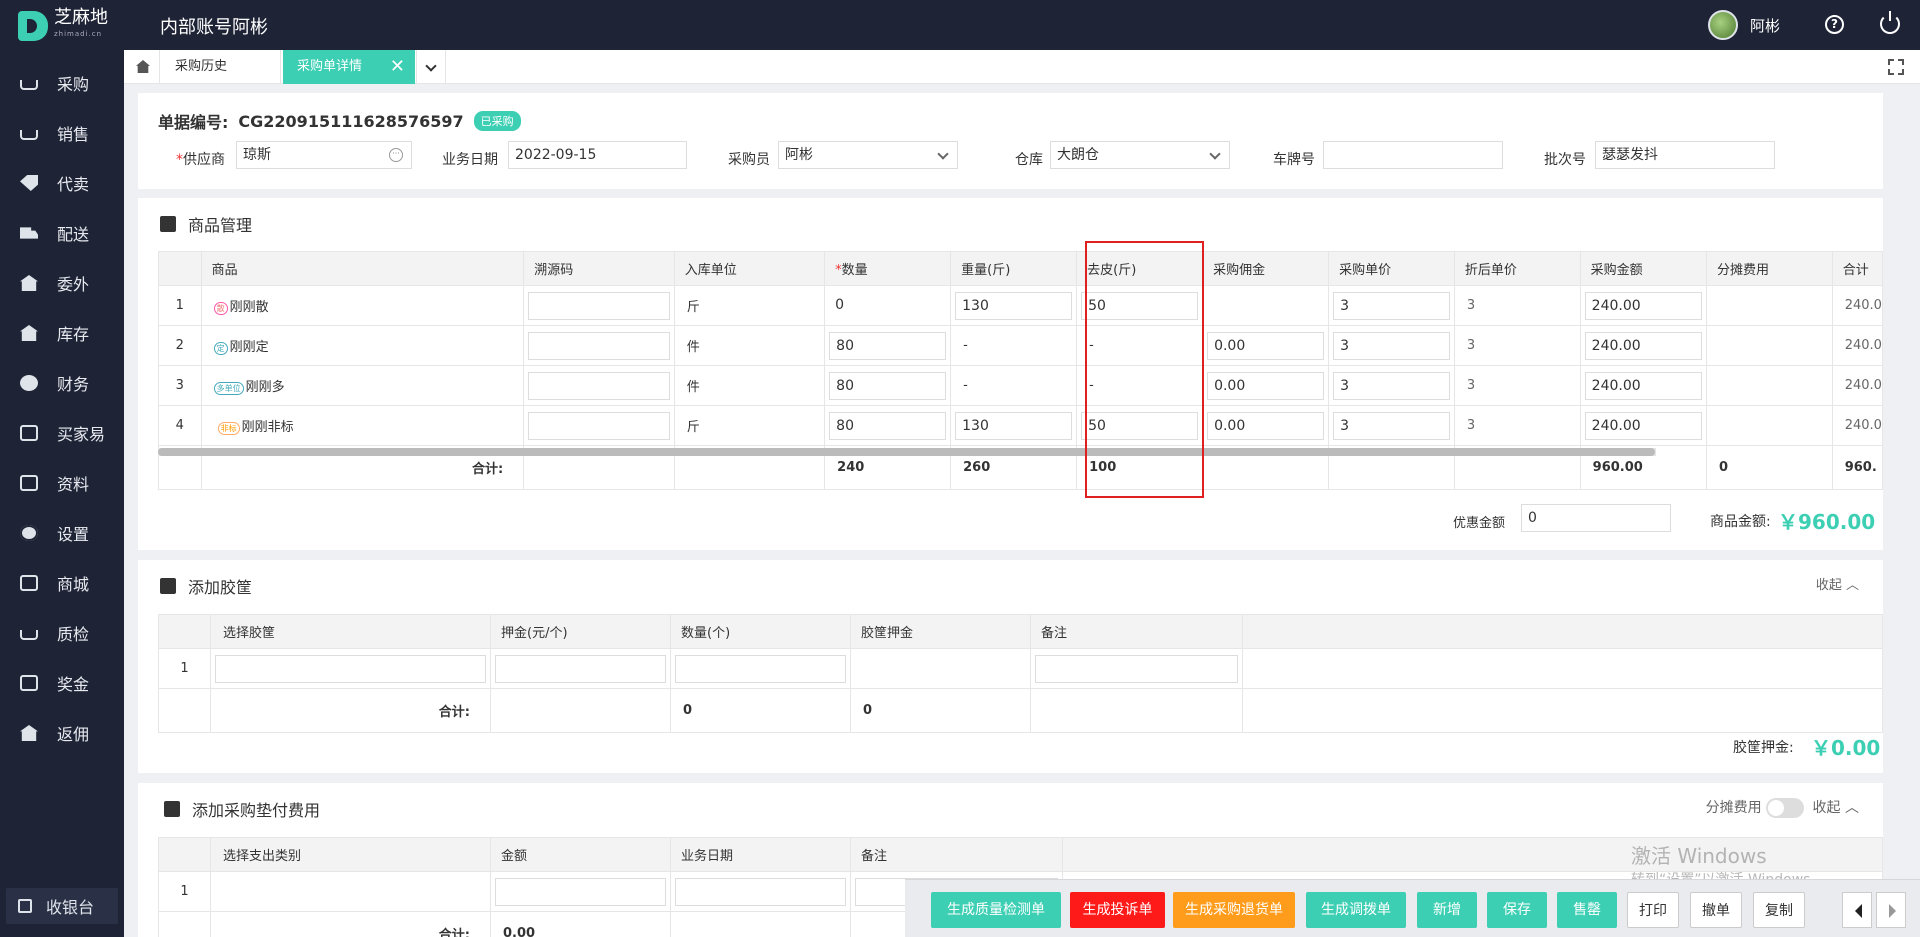 This screenshot has width=1920, height=937. Describe the element at coordinates (1356, 910) in the screenshot. I see `generate-transfer-button: 生成调拨单` at that location.